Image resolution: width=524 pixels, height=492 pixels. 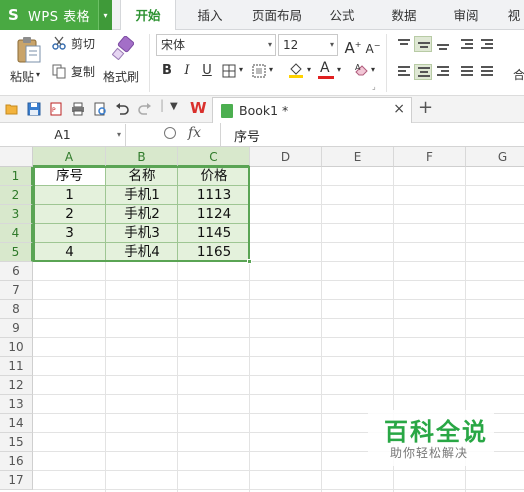 I want to click on fill-color-button: ▾, so click(x=302, y=71).